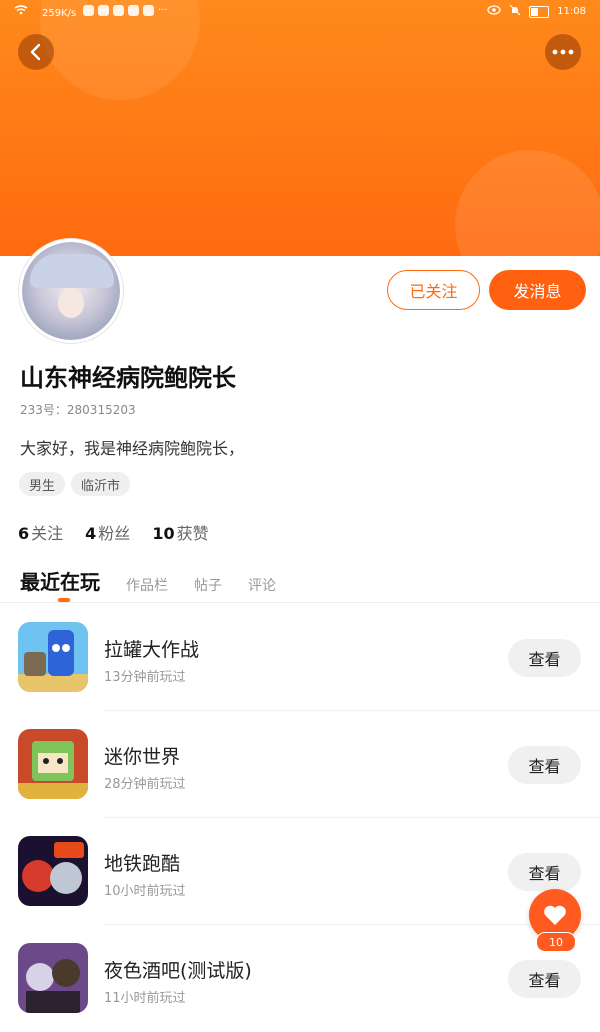 Image resolution: width=600 pixels, height=1032 pixels. I want to click on battery-icon, so click(539, 11).